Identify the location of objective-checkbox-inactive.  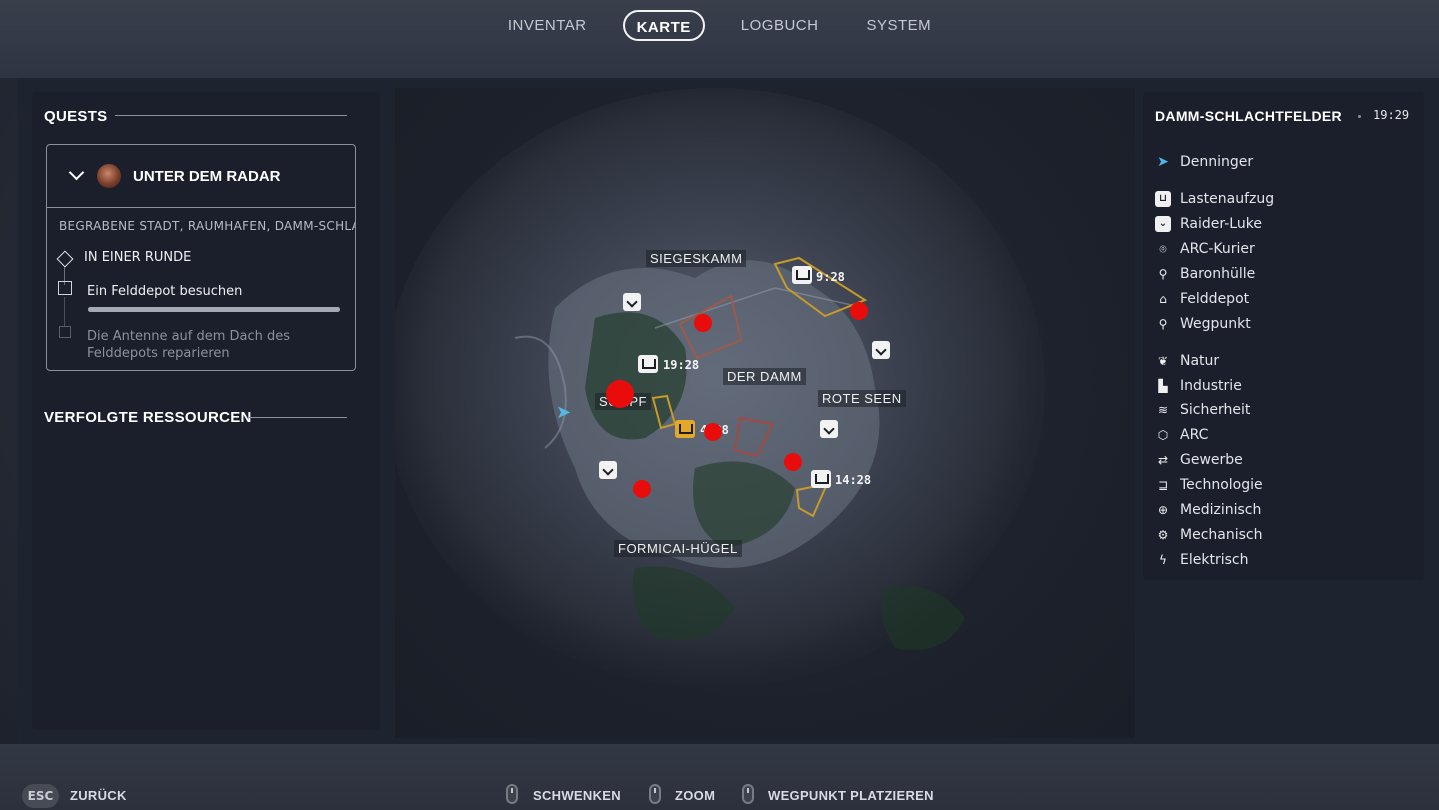
(65, 332).